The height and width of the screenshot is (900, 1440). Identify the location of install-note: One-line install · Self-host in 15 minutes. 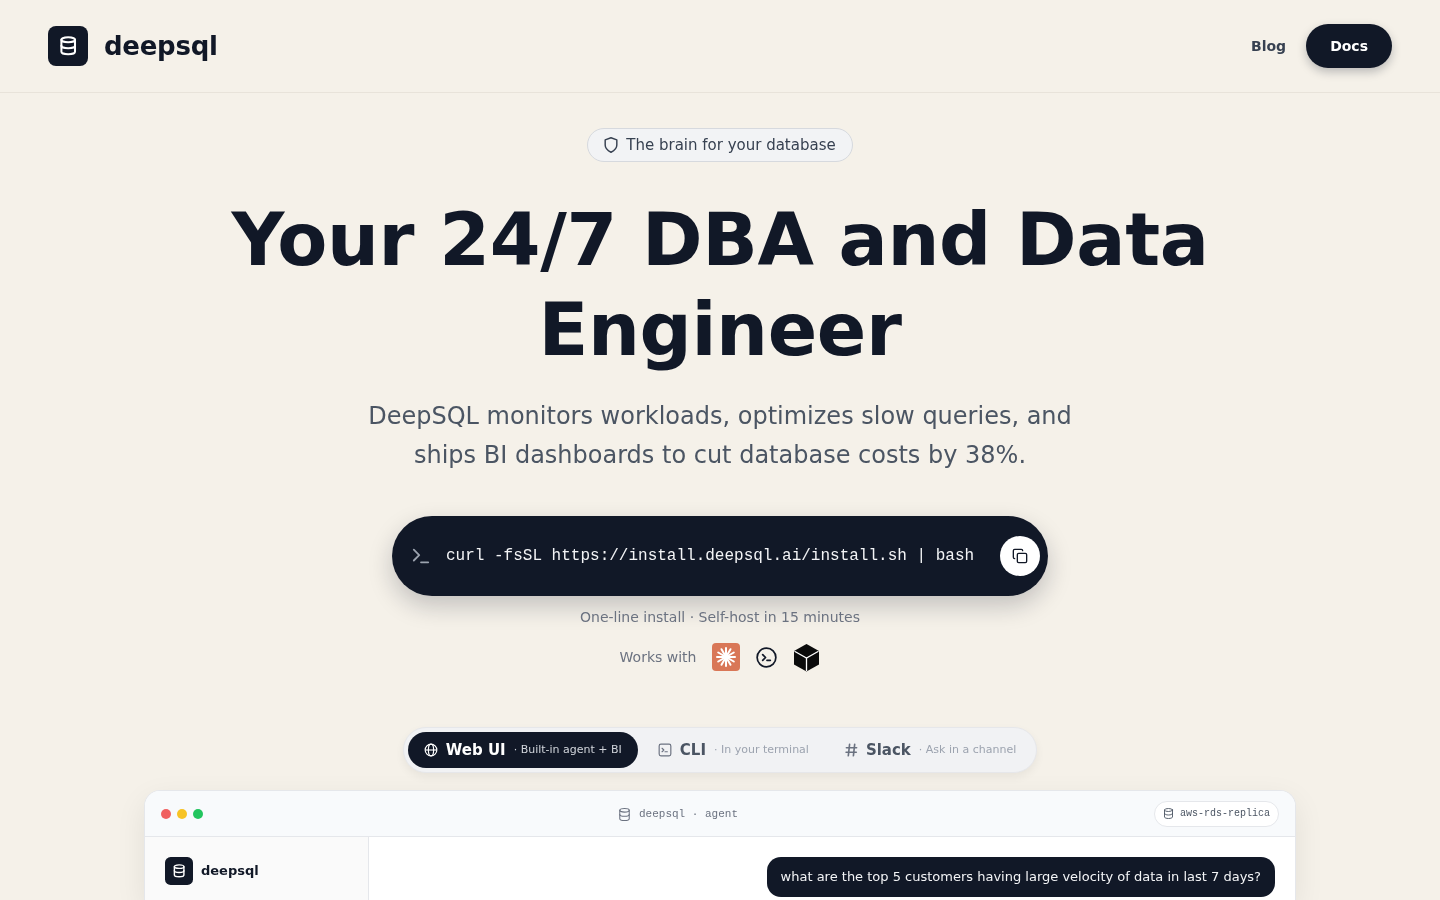
(720, 617).